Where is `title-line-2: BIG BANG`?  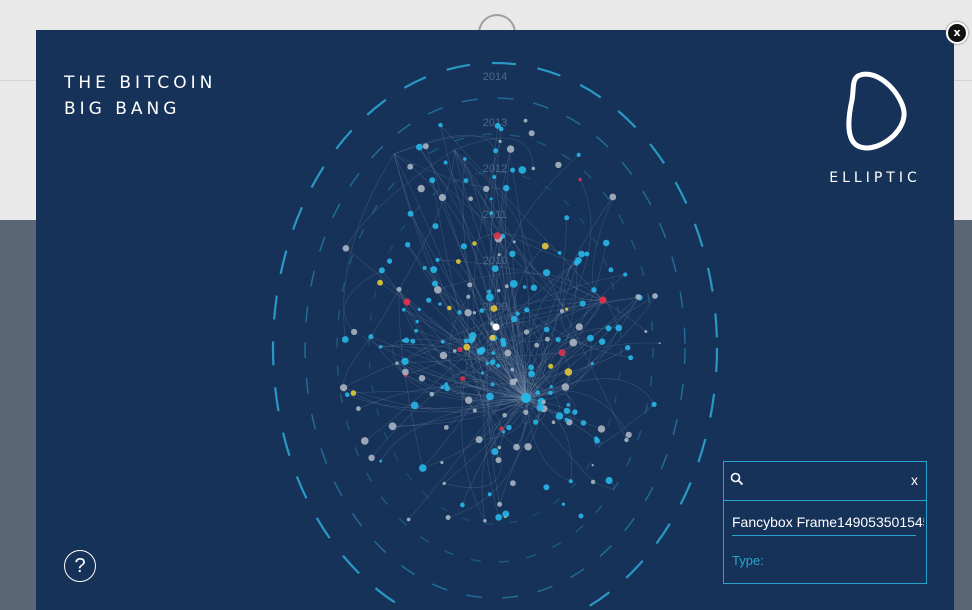 title-line-2: BIG BANG is located at coordinates (122, 109).